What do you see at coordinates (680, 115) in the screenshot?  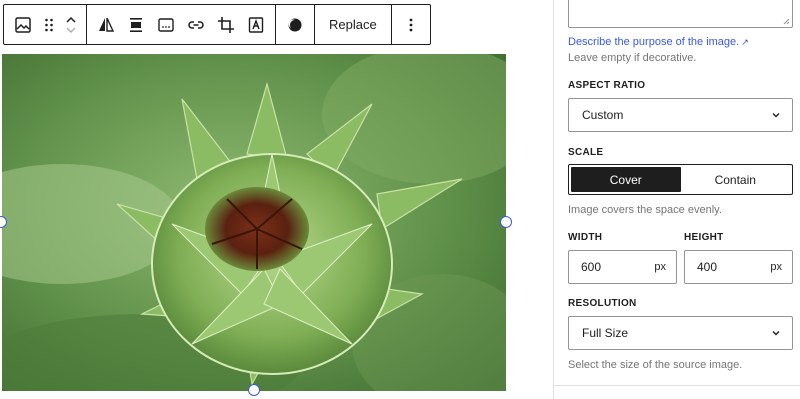 I see `aspect-ratio-select: Custom` at bounding box center [680, 115].